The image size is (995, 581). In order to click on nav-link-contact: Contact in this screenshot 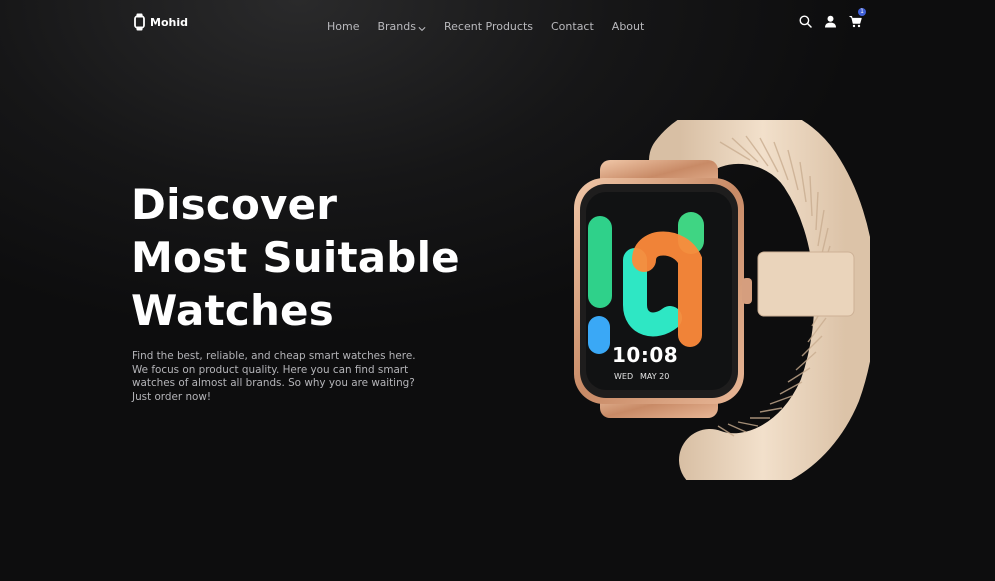, I will do `click(572, 26)`.